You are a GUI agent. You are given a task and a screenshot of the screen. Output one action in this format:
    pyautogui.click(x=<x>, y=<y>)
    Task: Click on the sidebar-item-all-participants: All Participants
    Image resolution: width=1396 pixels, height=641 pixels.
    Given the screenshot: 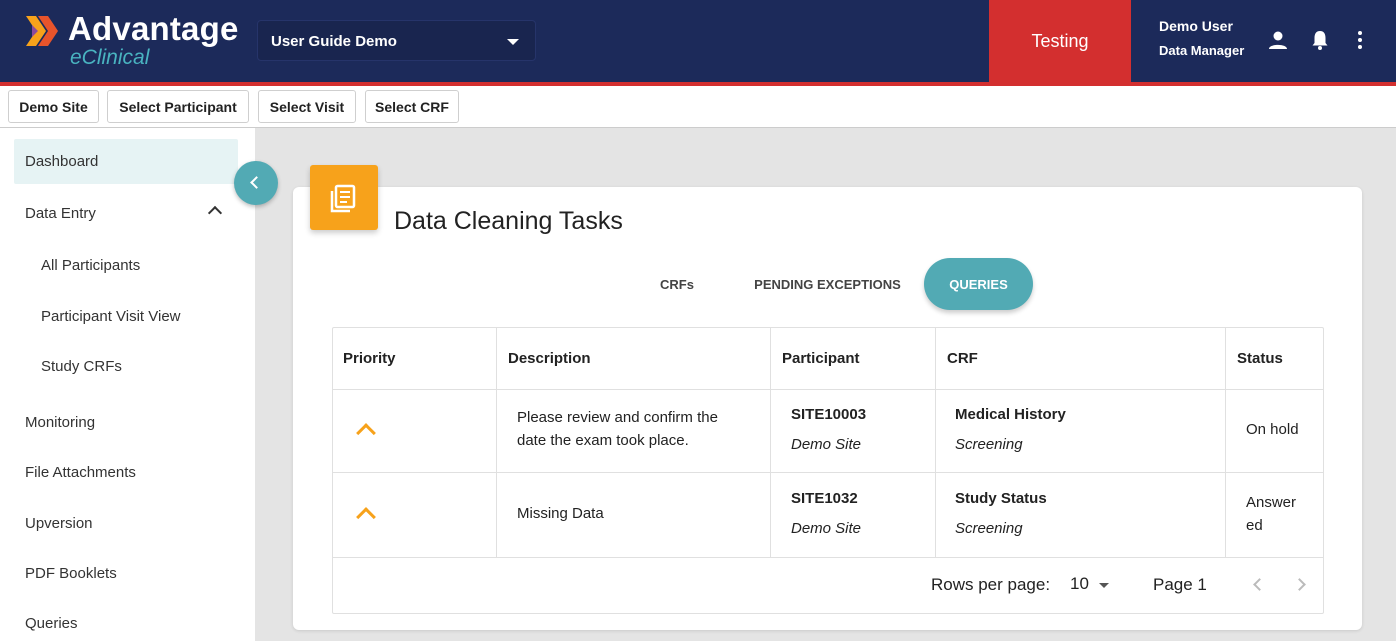 What is the action you would take?
    pyautogui.click(x=126, y=265)
    